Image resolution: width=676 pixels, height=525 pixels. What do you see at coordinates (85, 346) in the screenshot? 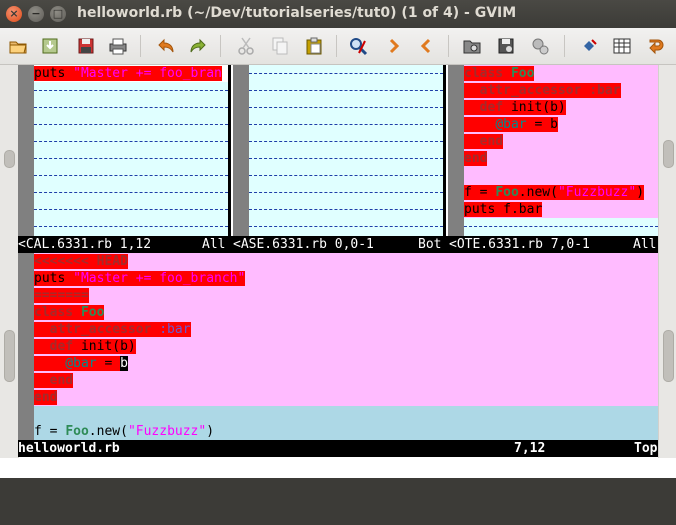
I see `merged-line-6: def init(b)` at bounding box center [85, 346].